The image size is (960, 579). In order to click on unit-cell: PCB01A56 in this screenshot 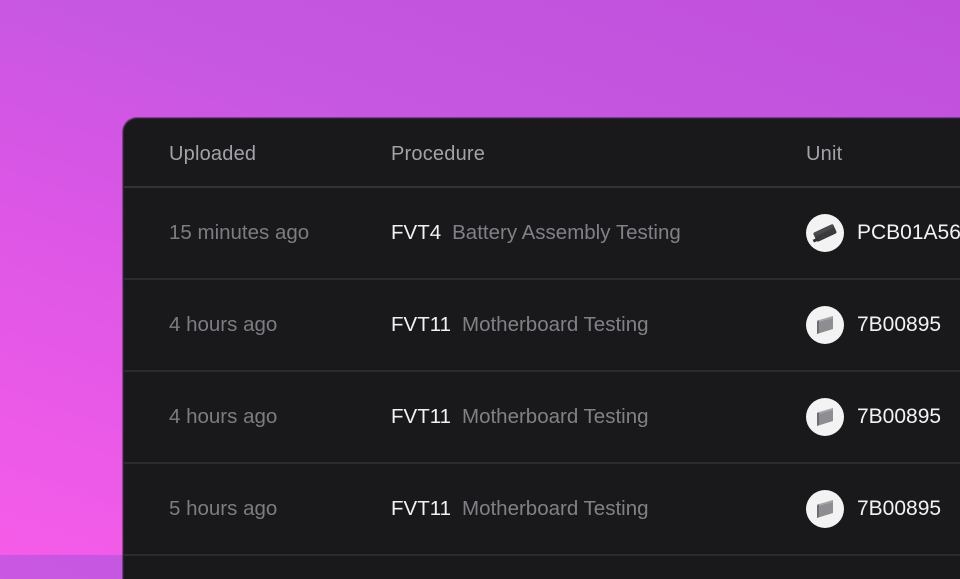, I will do `click(883, 233)`.